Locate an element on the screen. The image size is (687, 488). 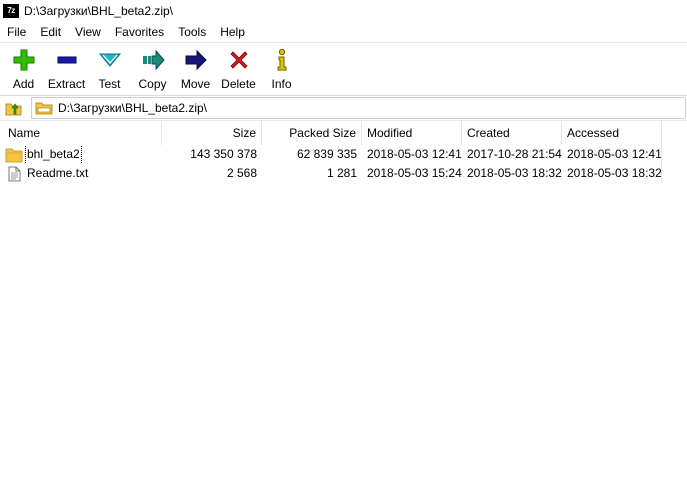
copy-button: Copy is located at coordinates (152, 68).